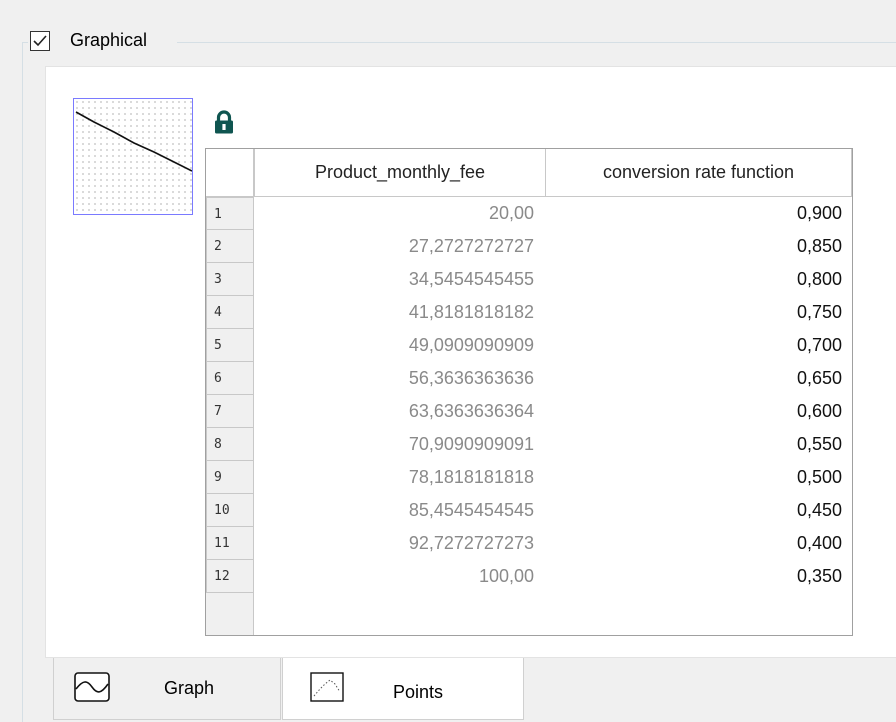  What do you see at coordinates (698, 411) in the screenshot?
I see `cell-conversion-rate: 0,600` at bounding box center [698, 411].